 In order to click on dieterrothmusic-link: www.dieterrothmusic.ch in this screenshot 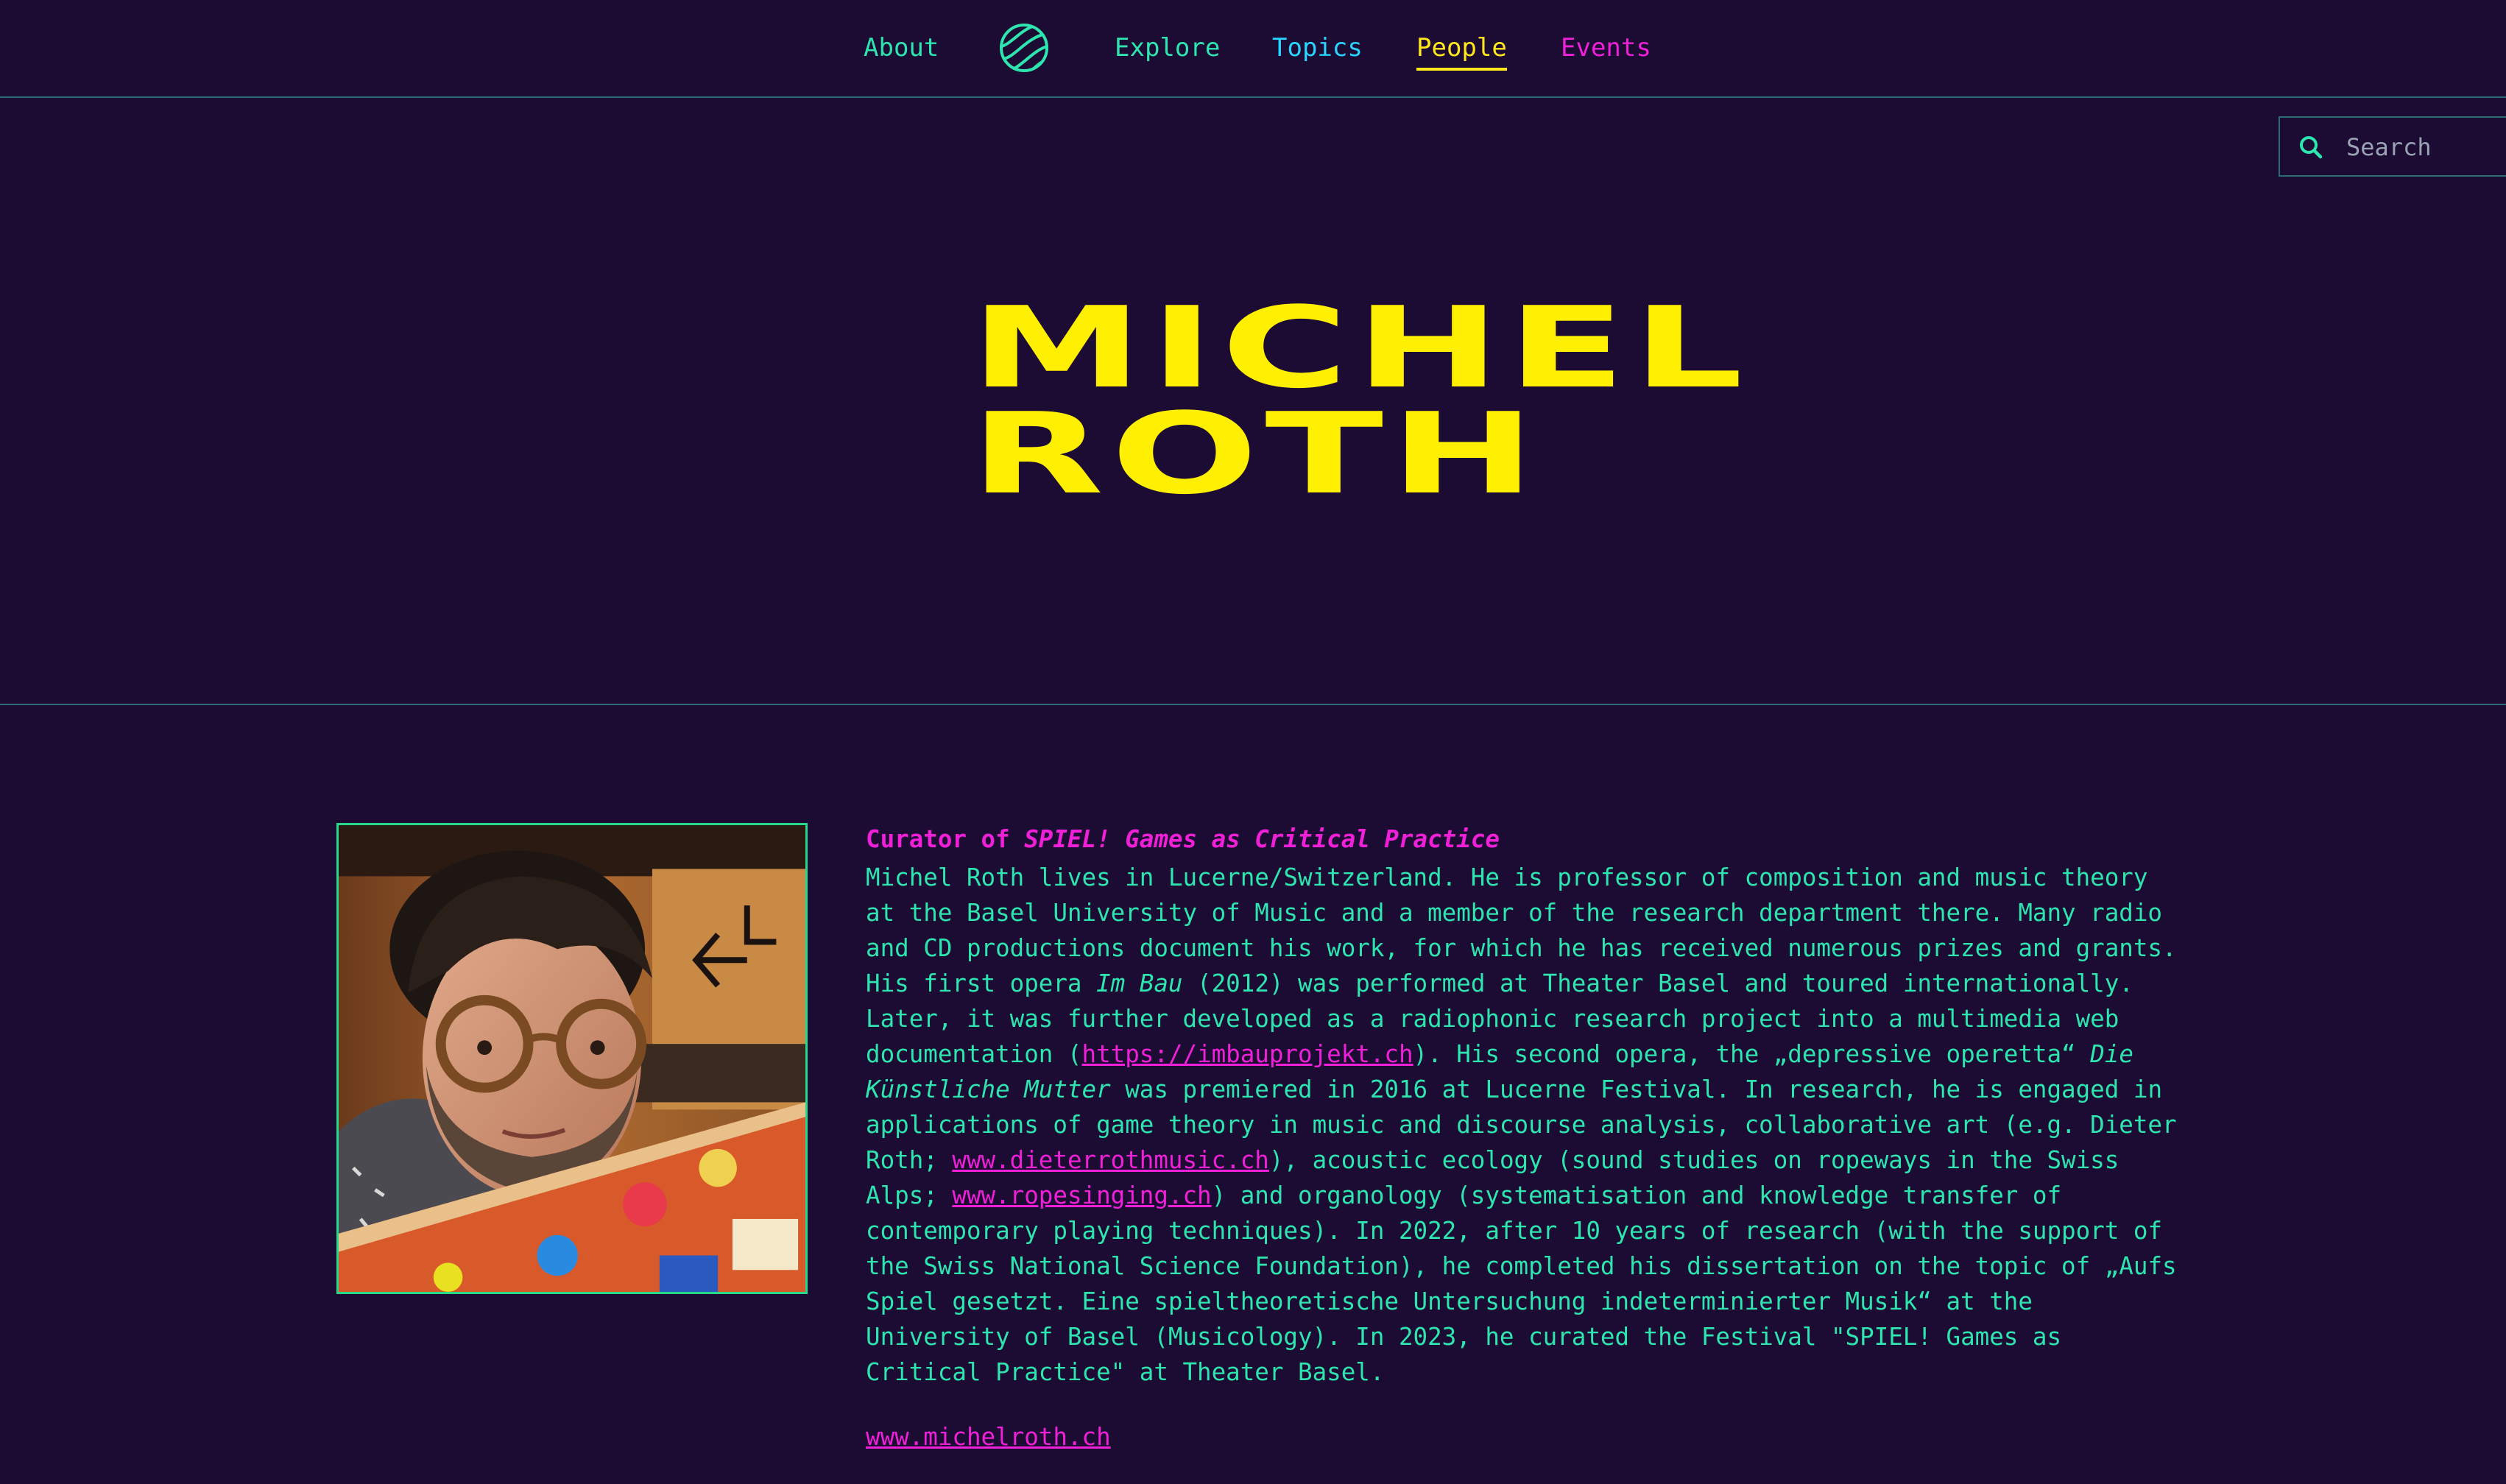, I will do `click(1110, 1160)`.